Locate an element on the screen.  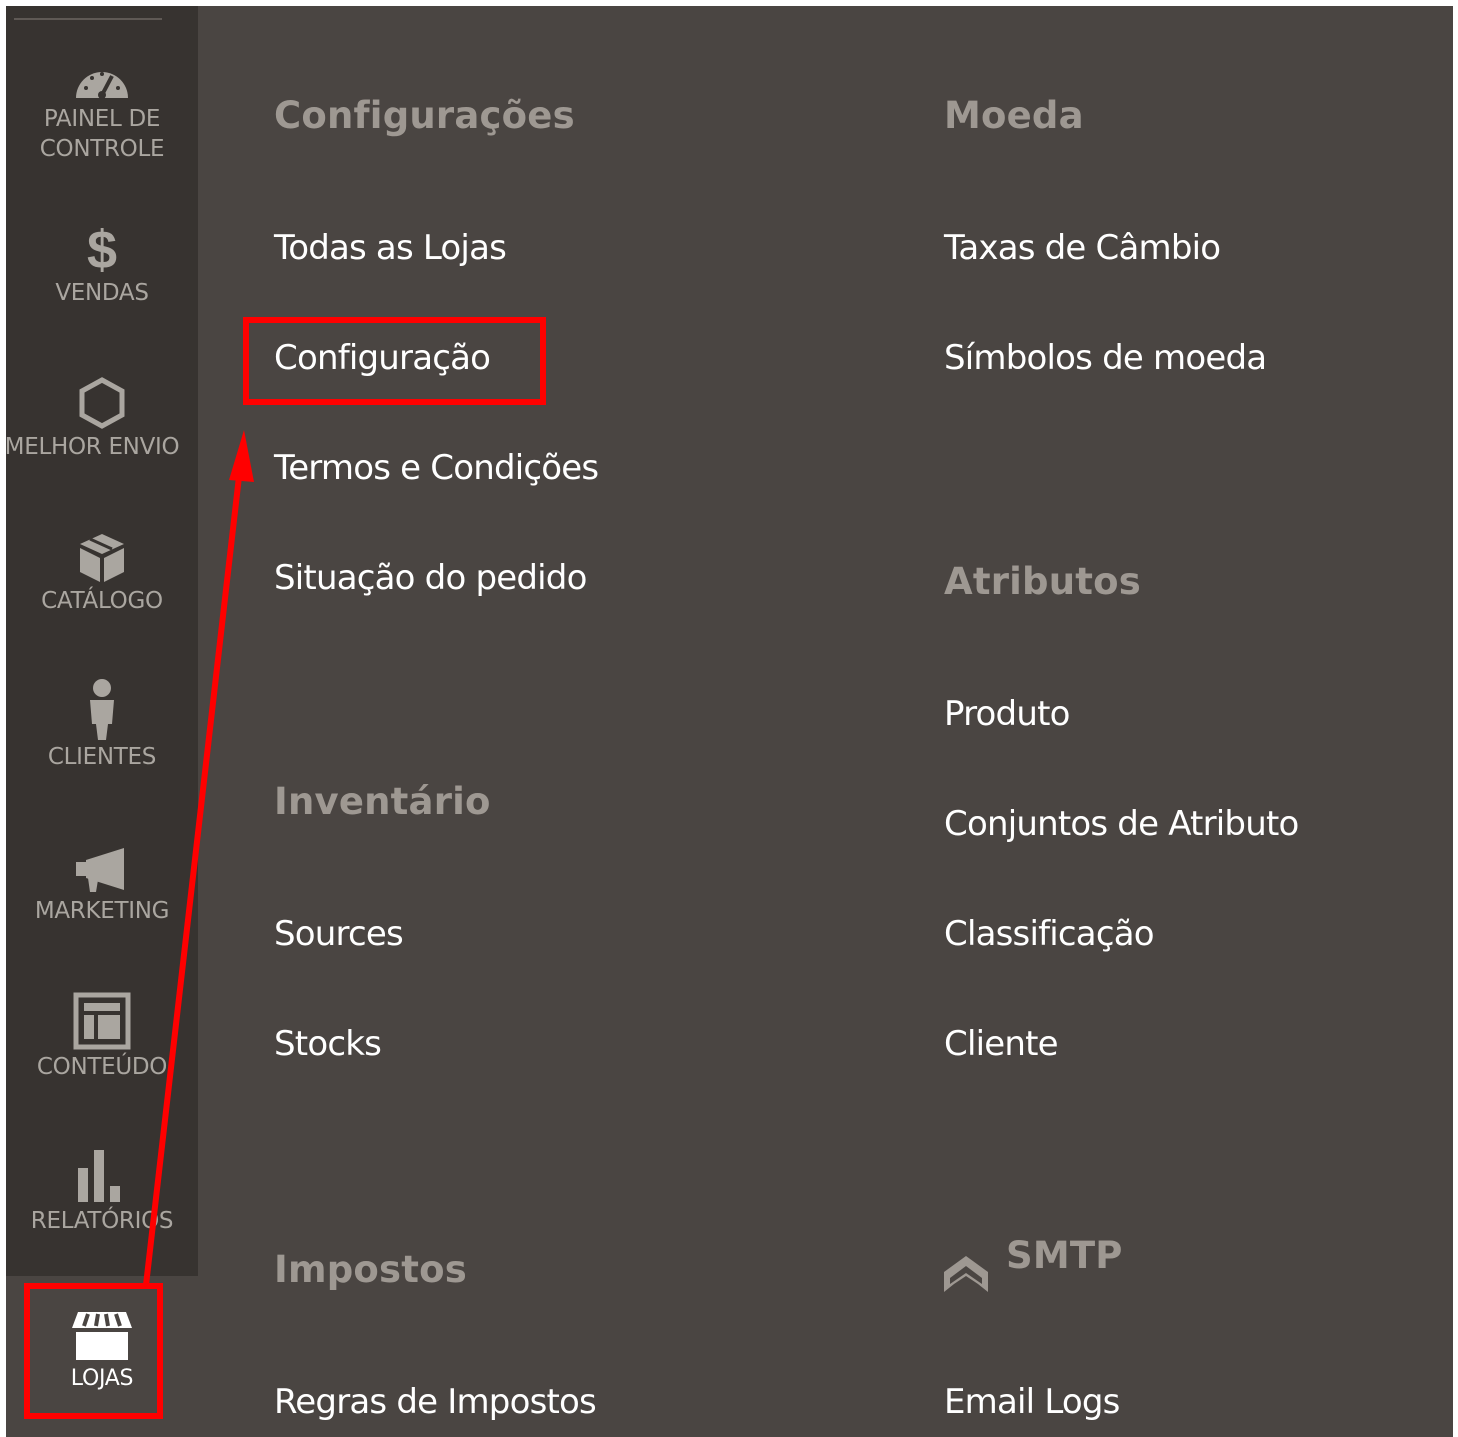
link-regras-de-impostos: Regras de Impostos is located at coordinates (435, 1402).